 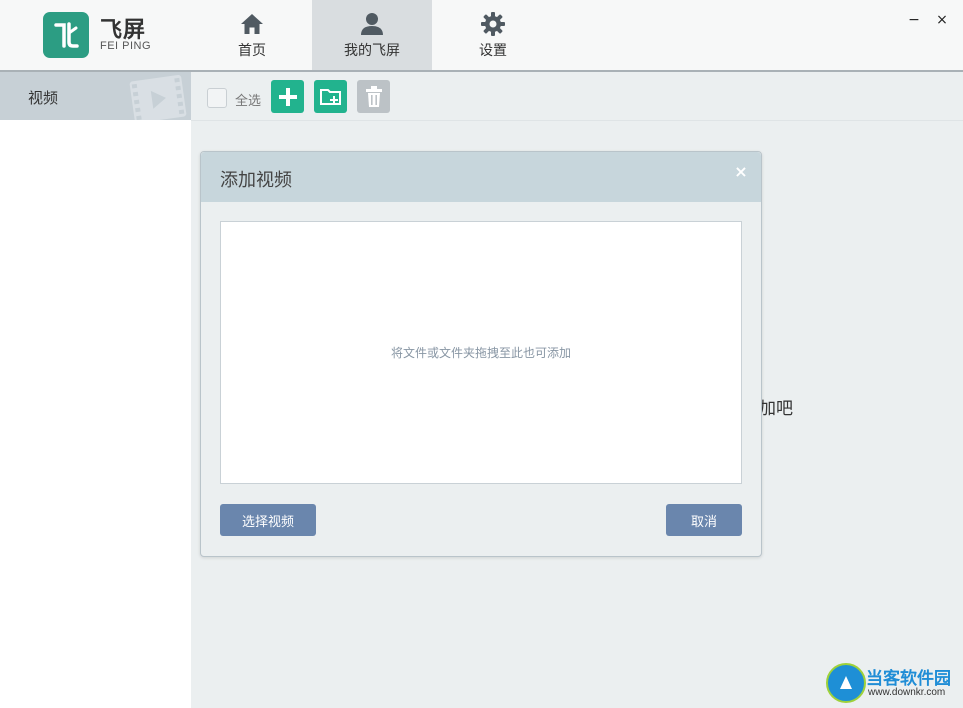 I want to click on app-logo-icon, so click(x=66, y=35).